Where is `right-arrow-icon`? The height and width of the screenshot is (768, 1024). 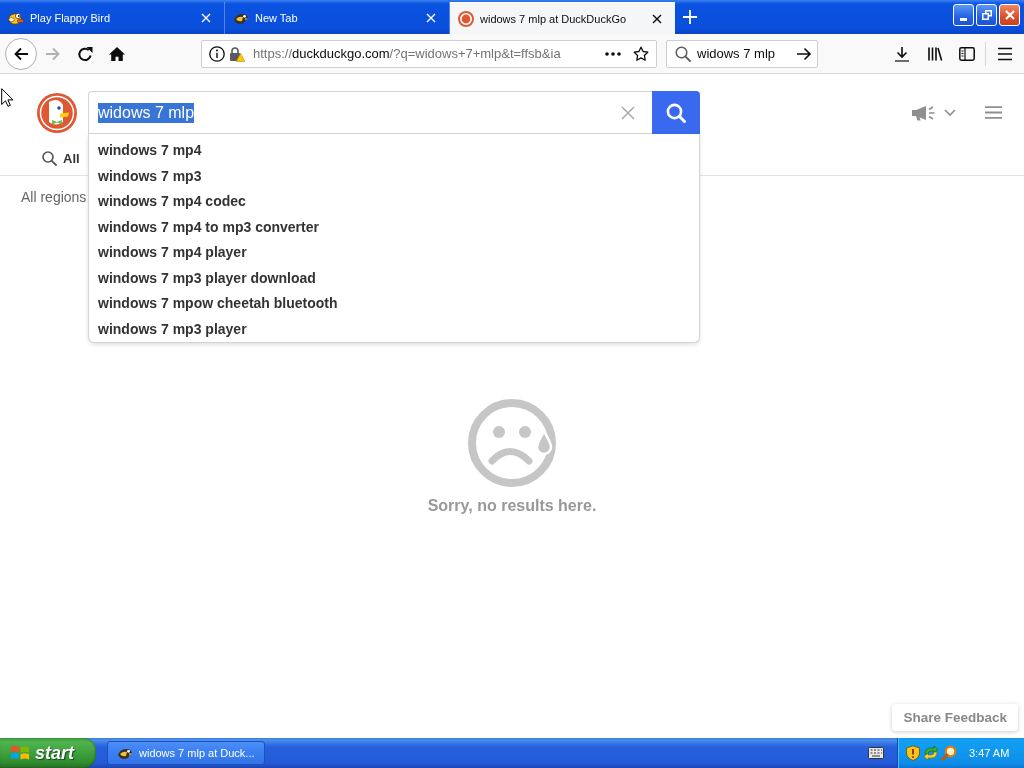
right-arrow-icon is located at coordinates (804, 53).